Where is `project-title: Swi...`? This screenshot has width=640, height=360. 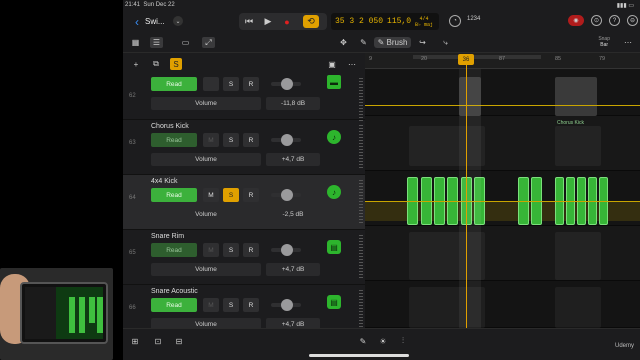 project-title: Swi... is located at coordinates (155, 21).